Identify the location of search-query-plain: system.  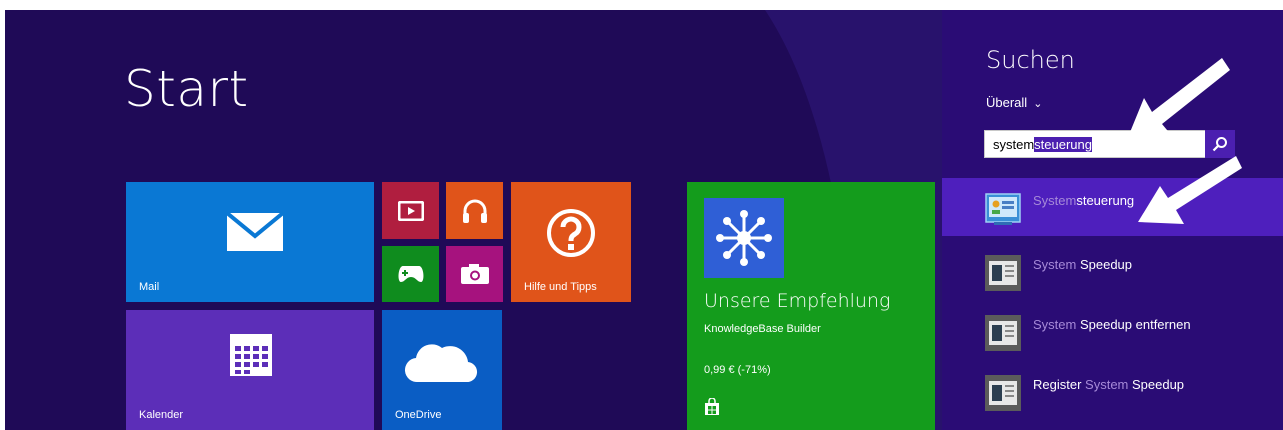
(1014, 144).